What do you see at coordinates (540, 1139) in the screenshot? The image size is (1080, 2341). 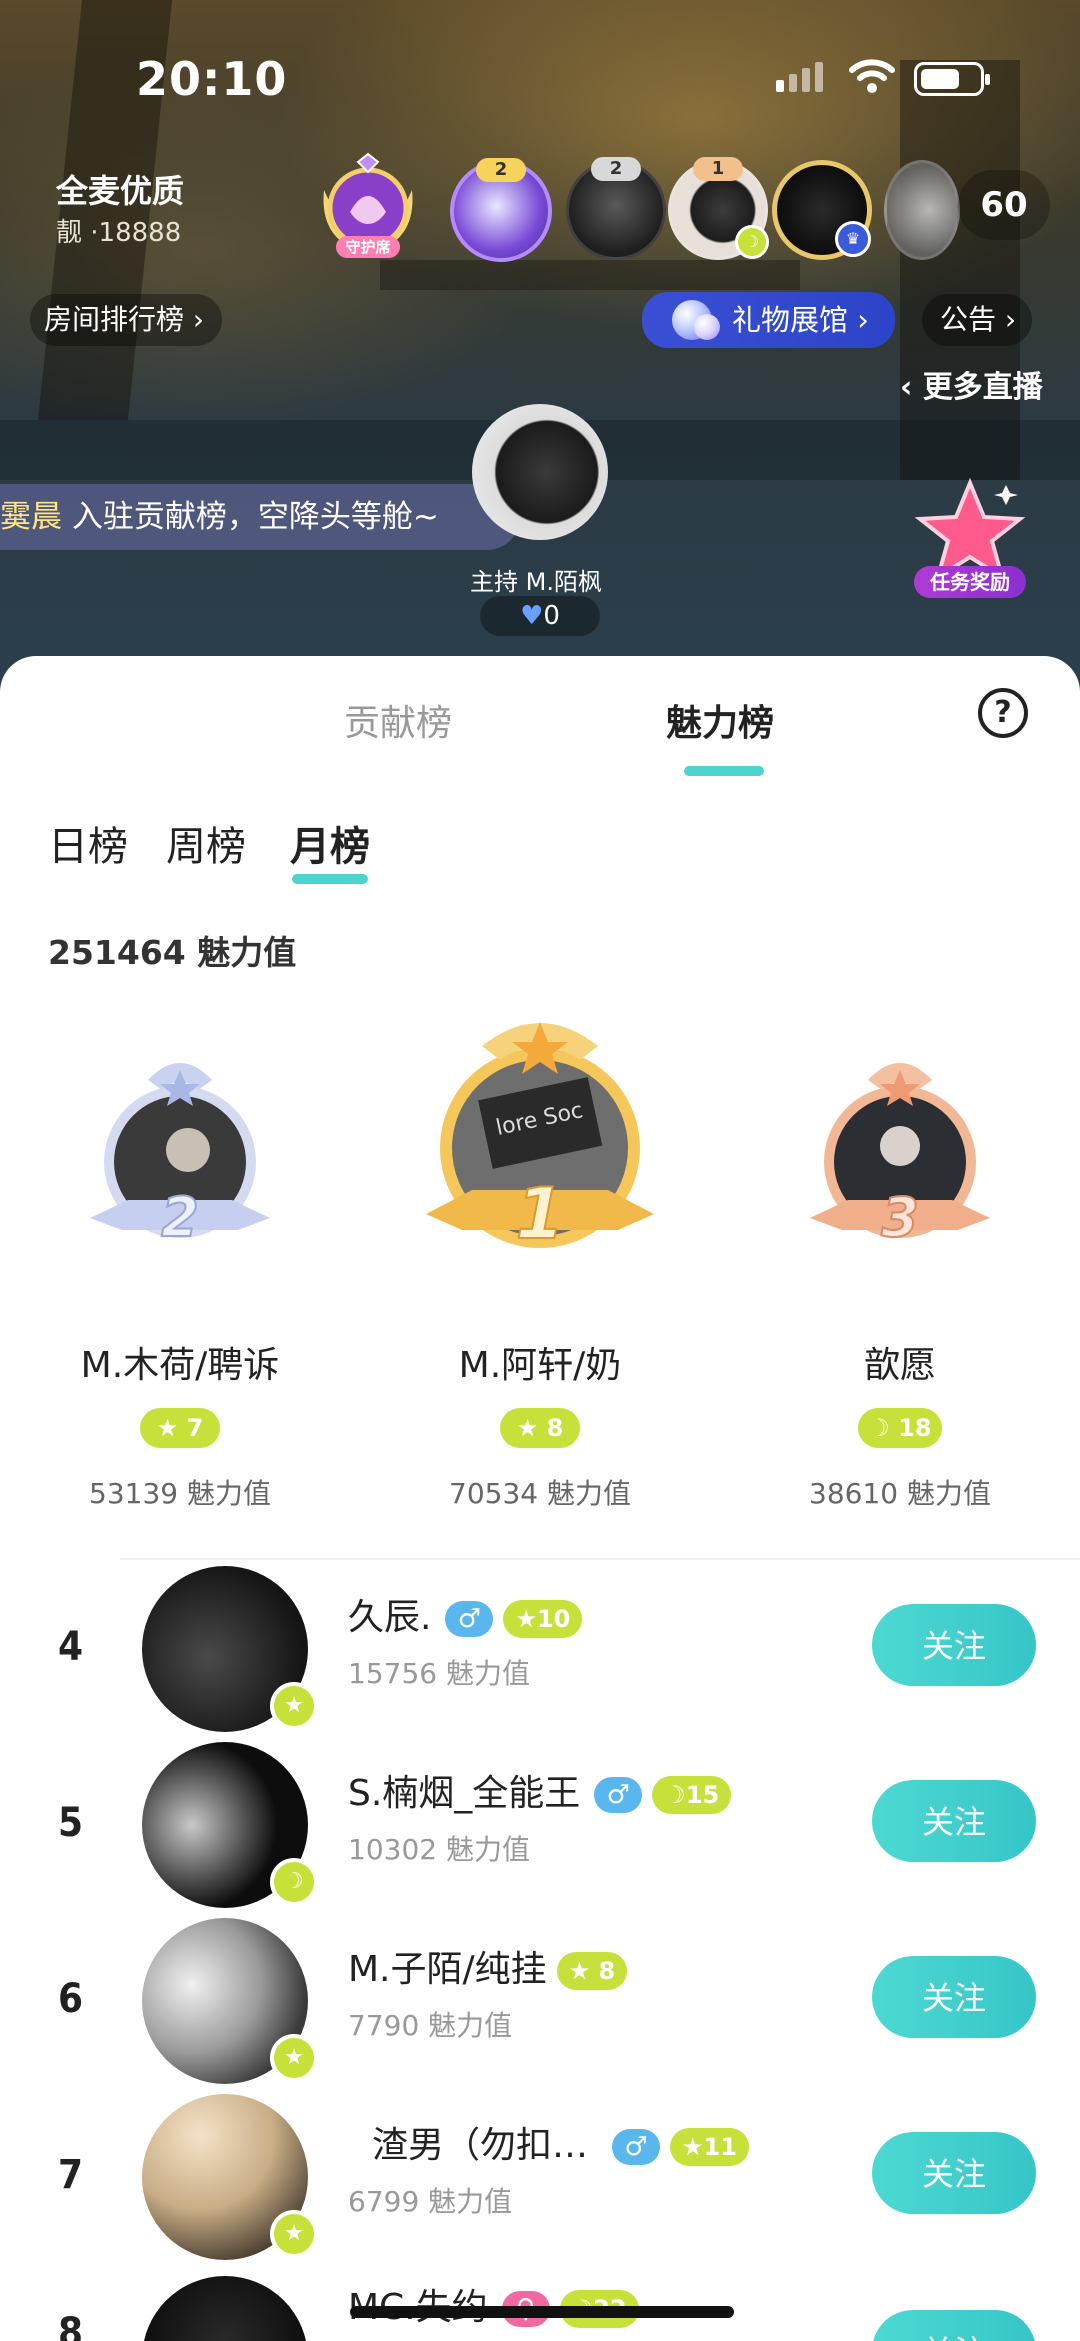 I see `gold-frame-icon: lore Soc 1` at bounding box center [540, 1139].